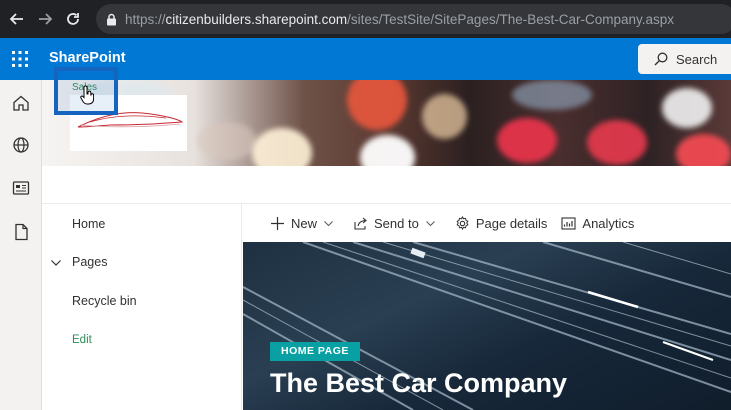  What do you see at coordinates (360, 223) in the screenshot?
I see `share-icon` at bounding box center [360, 223].